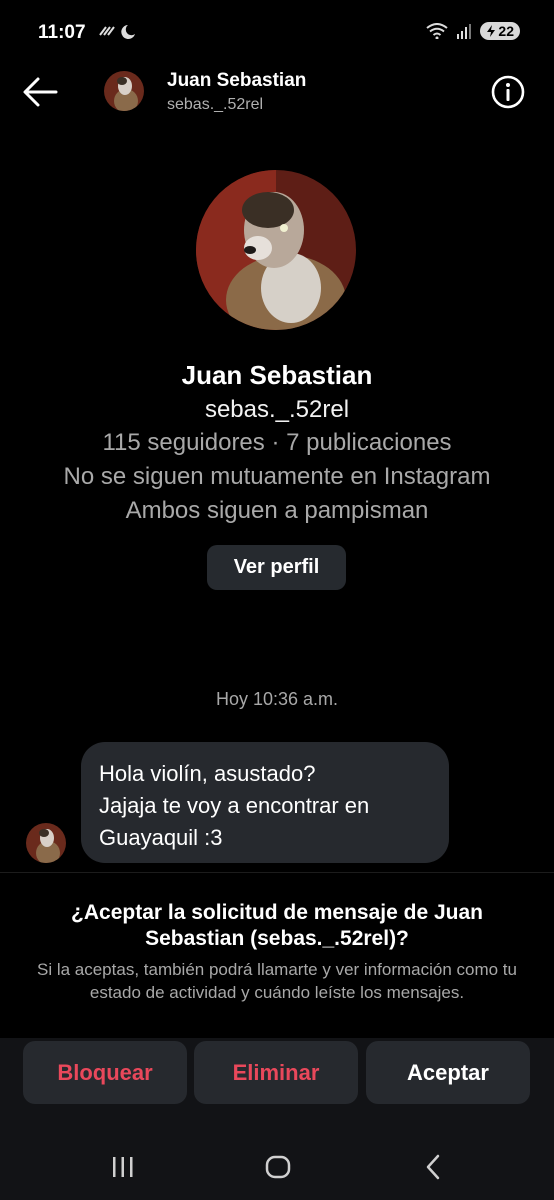 This screenshot has width=554, height=1200. What do you see at coordinates (277, 409) in the screenshot?
I see `profile-username: sebas._.52rel` at bounding box center [277, 409].